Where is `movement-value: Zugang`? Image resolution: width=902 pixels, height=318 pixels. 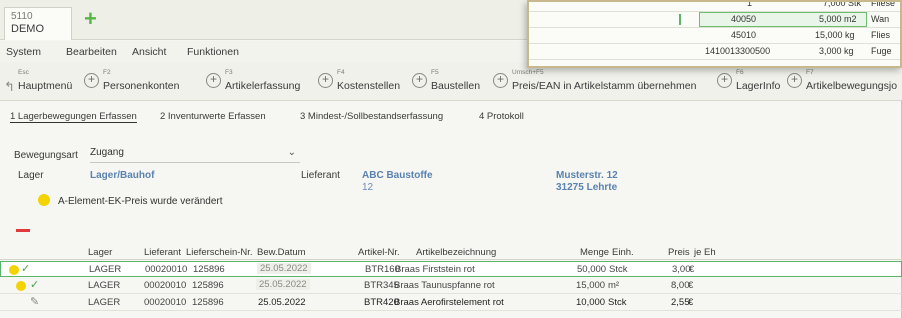 movement-value: Zugang is located at coordinates (107, 152).